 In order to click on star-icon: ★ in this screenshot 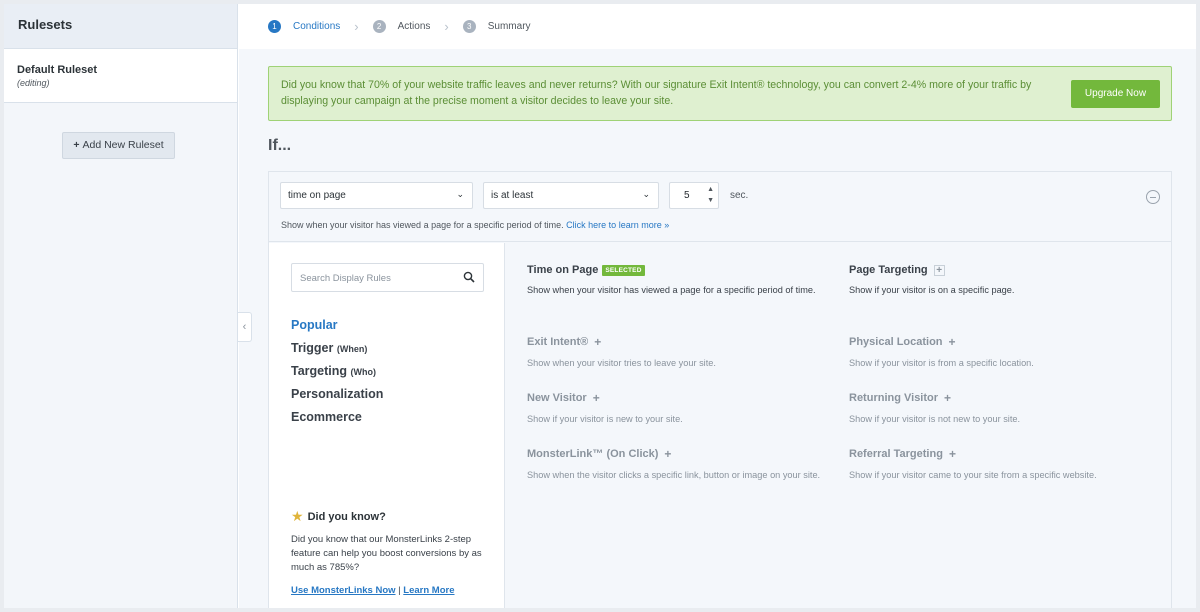, I will do `click(297, 516)`.